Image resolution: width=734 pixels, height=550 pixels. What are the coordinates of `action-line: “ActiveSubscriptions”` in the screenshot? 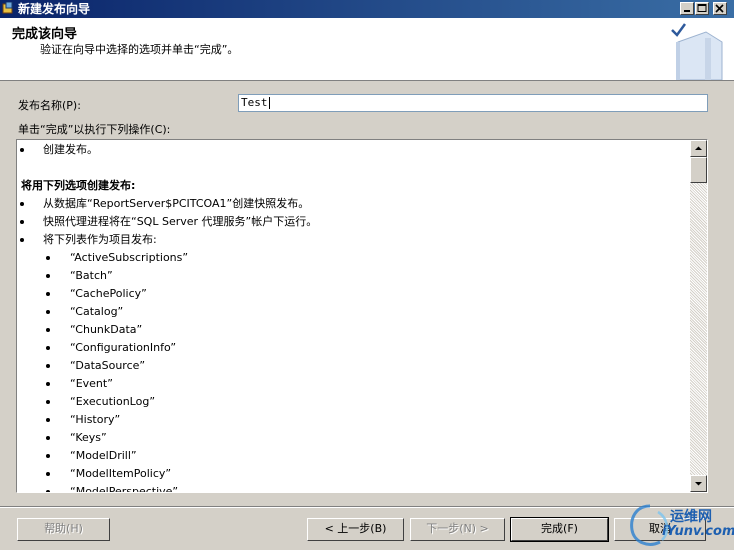 It's located at (129, 257).